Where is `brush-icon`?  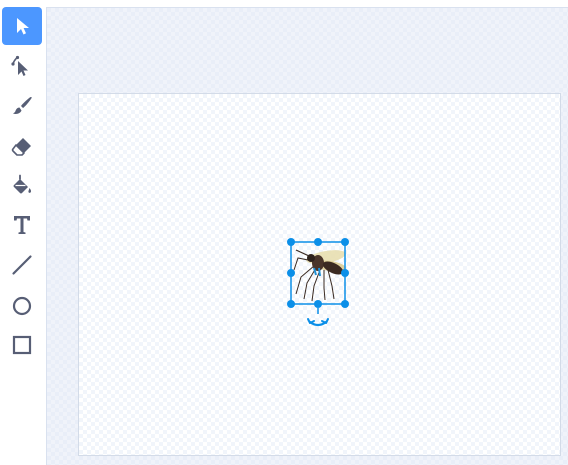
brush-icon is located at coordinates (22, 105).